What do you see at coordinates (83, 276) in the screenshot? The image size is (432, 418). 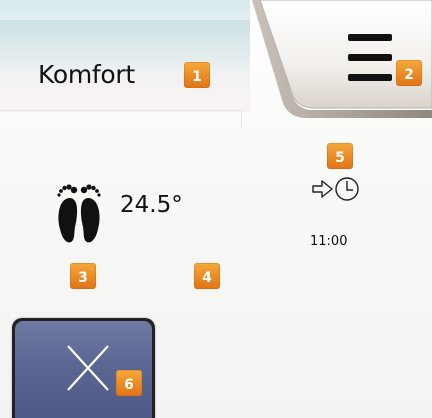 I see `badge-3: 3` at bounding box center [83, 276].